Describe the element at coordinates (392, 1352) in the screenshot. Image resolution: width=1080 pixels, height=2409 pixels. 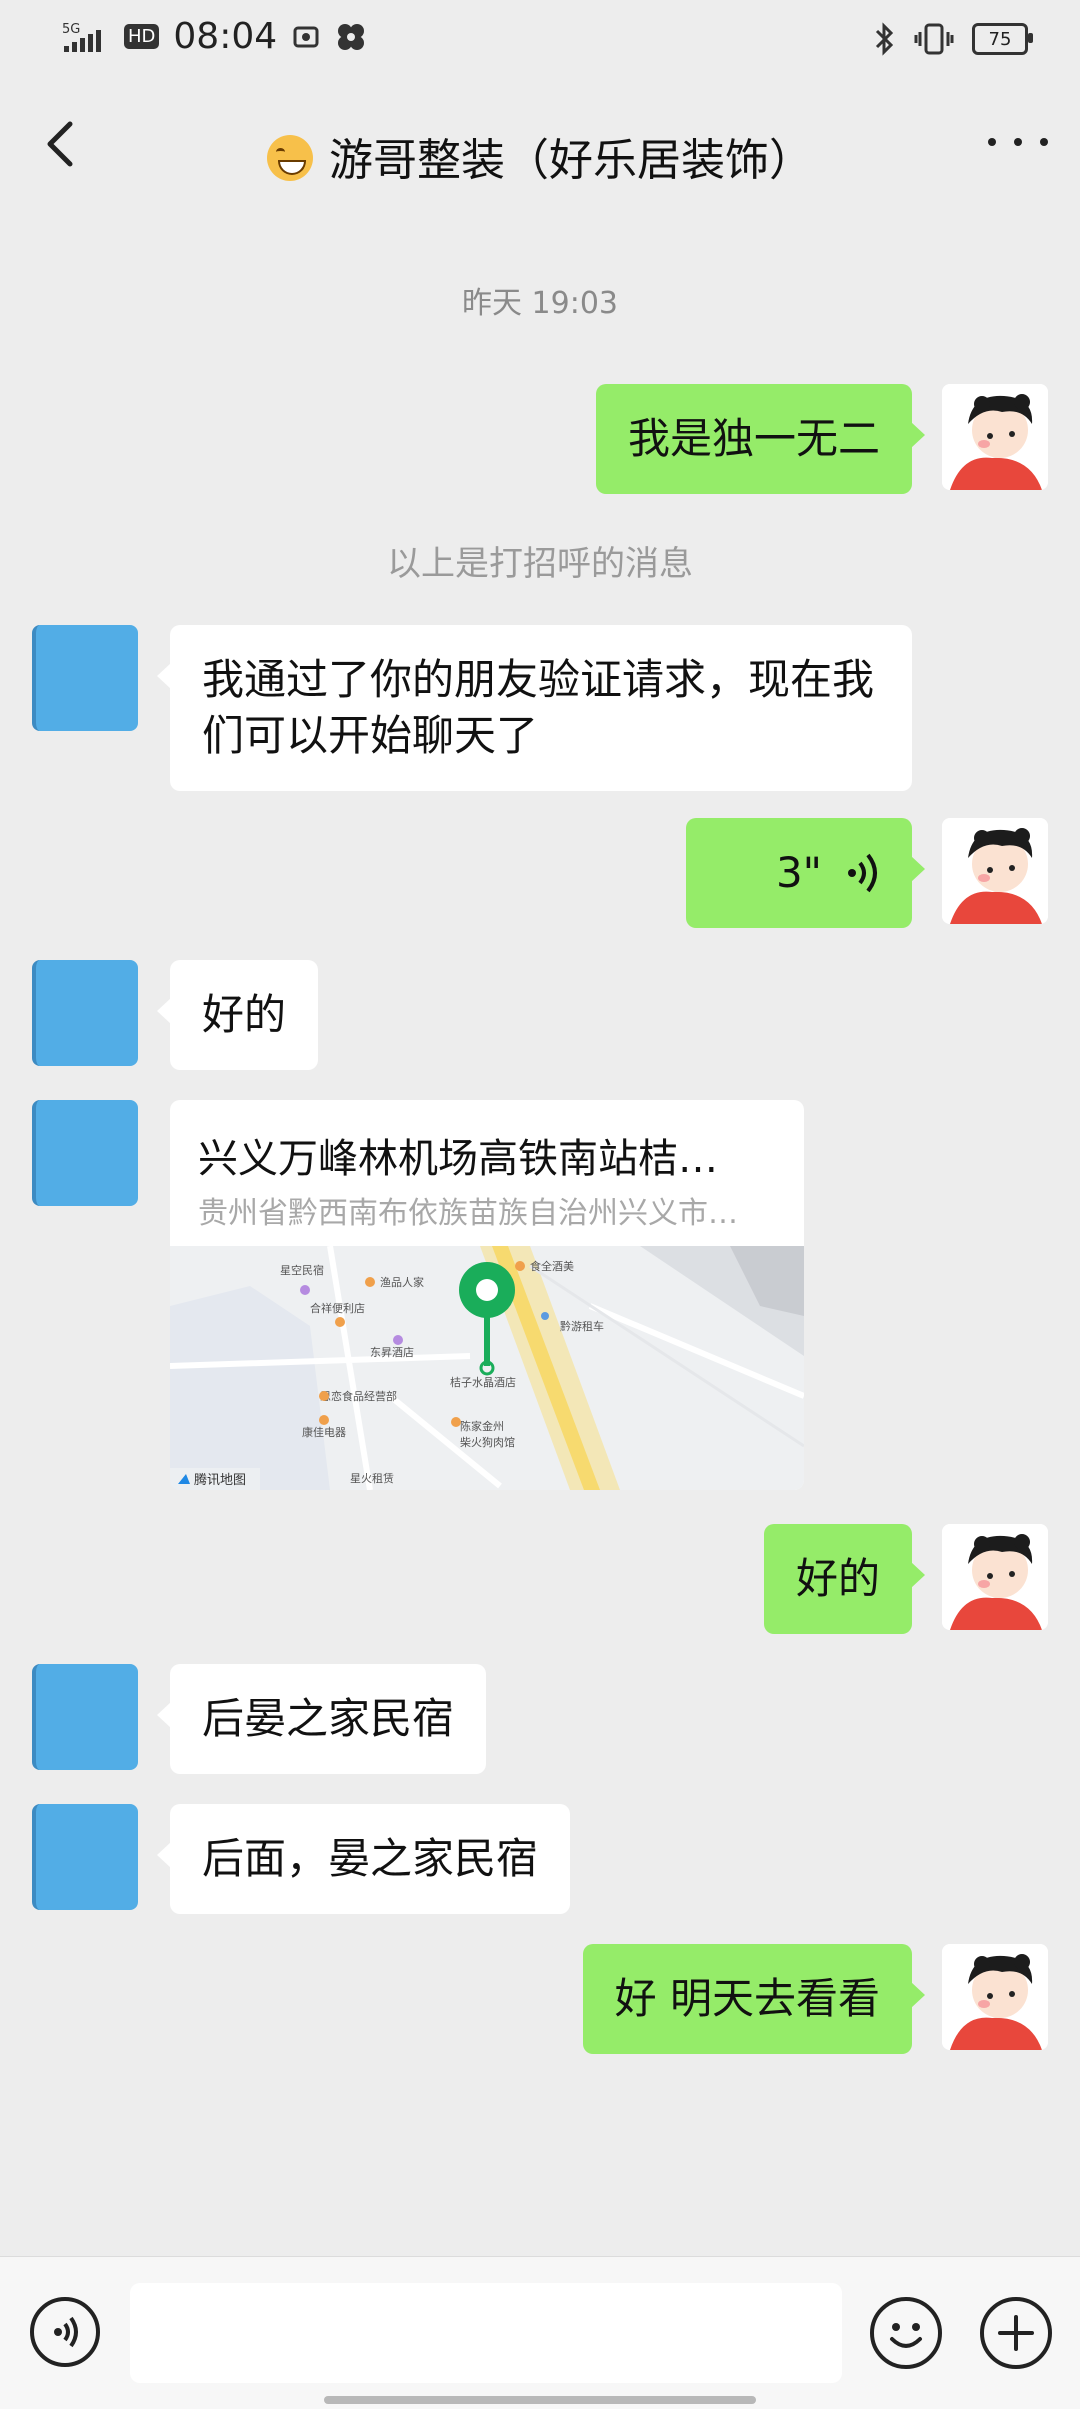
I see `map-label: 东昇酒店` at that location.